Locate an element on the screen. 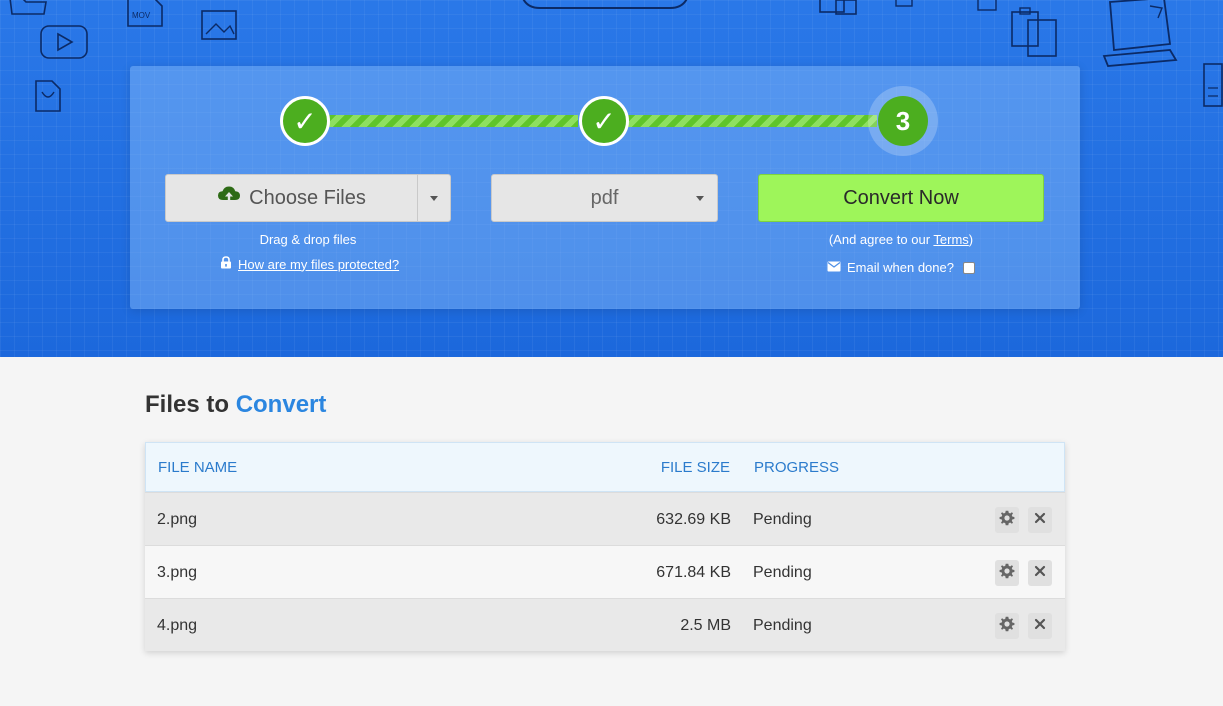 Image resolution: width=1223 pixels, height=706 pixels. email-when-done-label: Email when done? is located at coordinates (900, 267).